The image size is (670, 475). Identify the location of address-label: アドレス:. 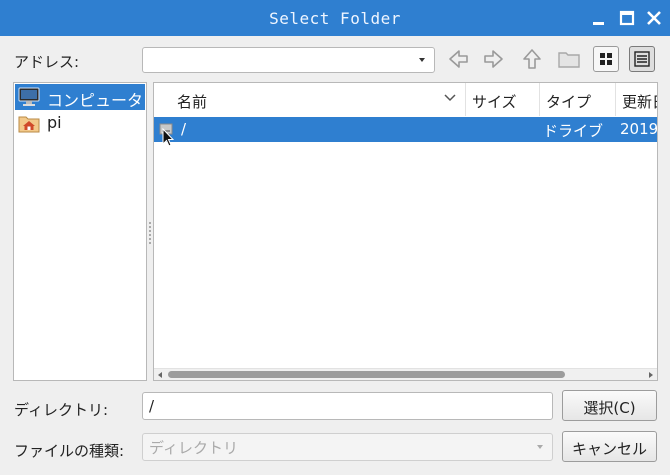
(47, 62).